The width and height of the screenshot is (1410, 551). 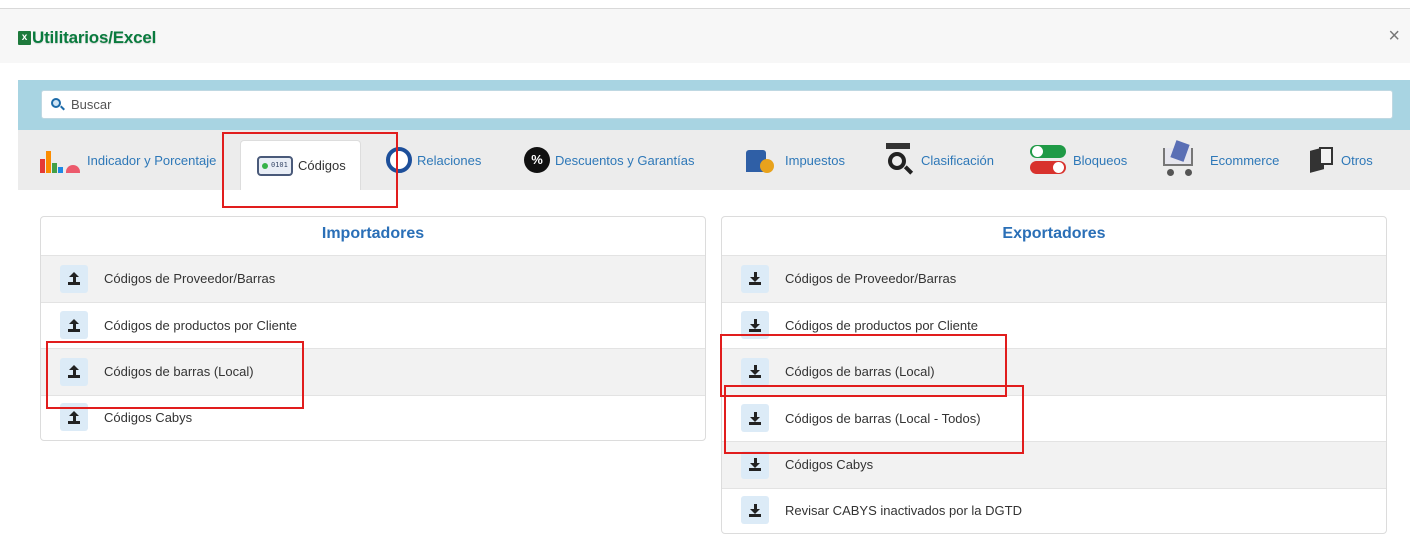 I want to click on tab-clasificacion: Clasificación, so click(x=937, y=160).